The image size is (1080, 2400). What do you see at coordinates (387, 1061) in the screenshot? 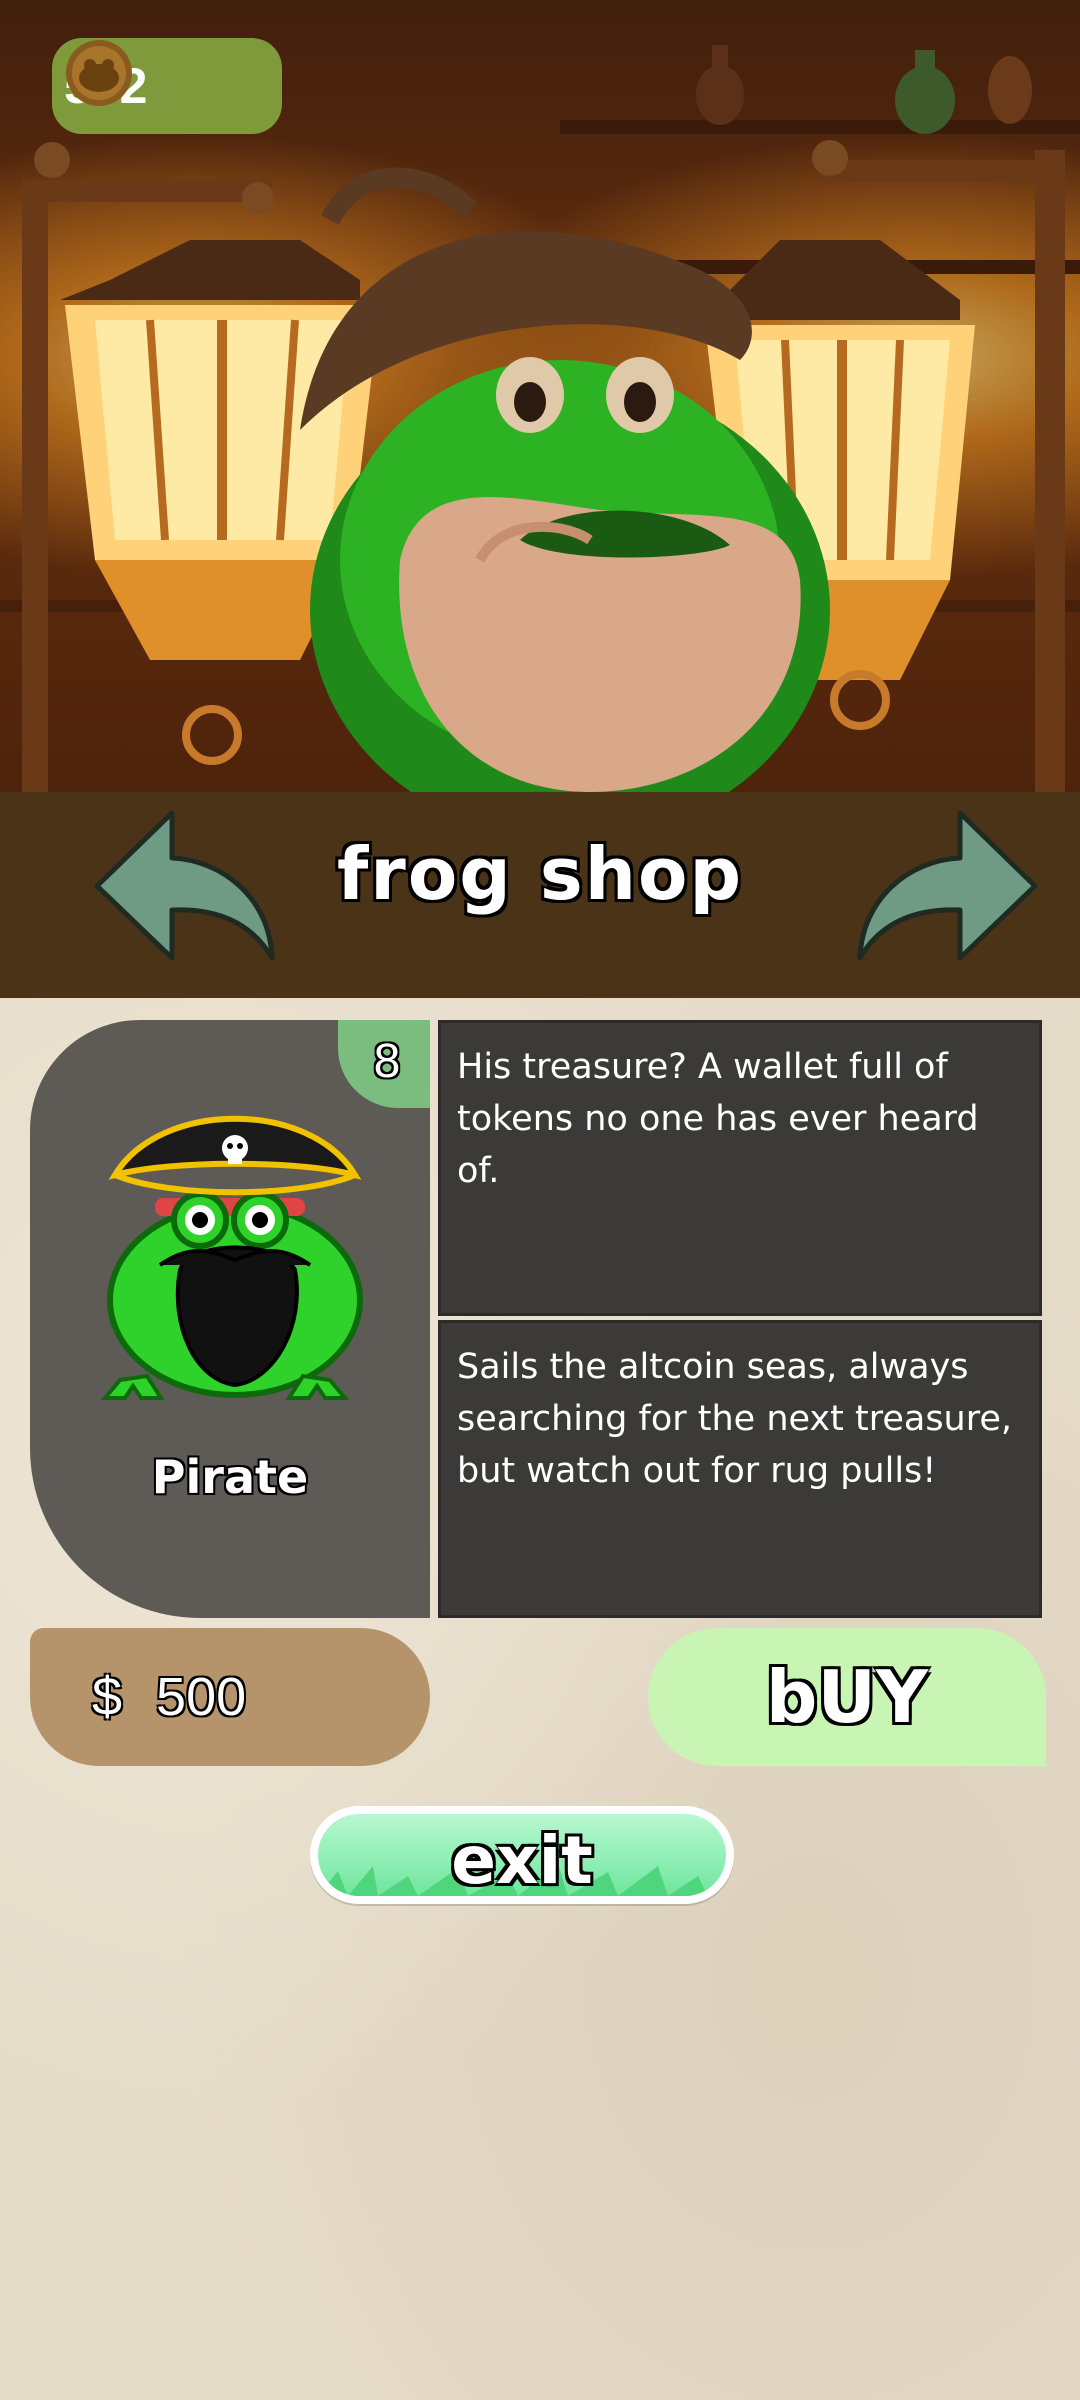
I see `level-value: 8` at bounding box center [387, 1061].